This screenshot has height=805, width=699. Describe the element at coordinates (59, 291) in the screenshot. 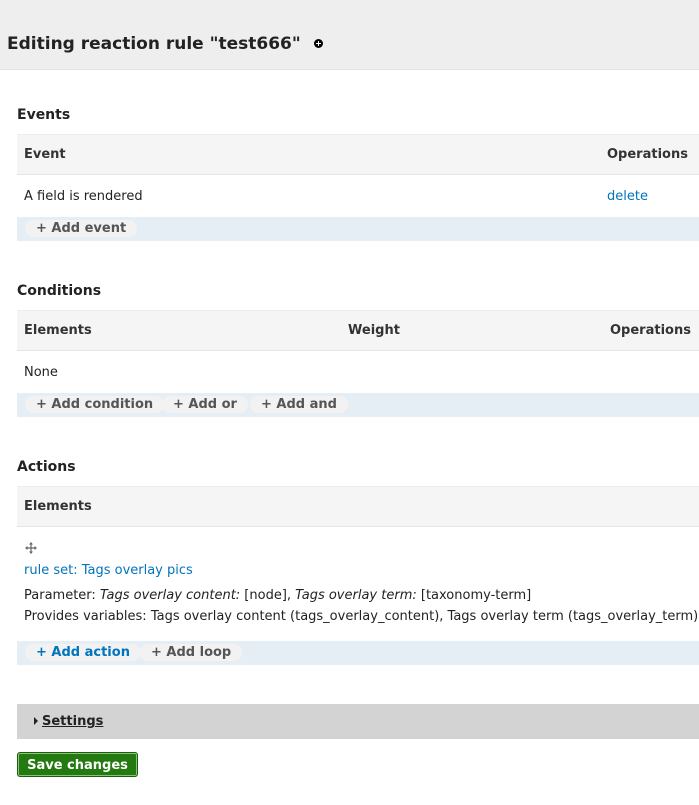

I see `conditions-title: Conditions` at that location.